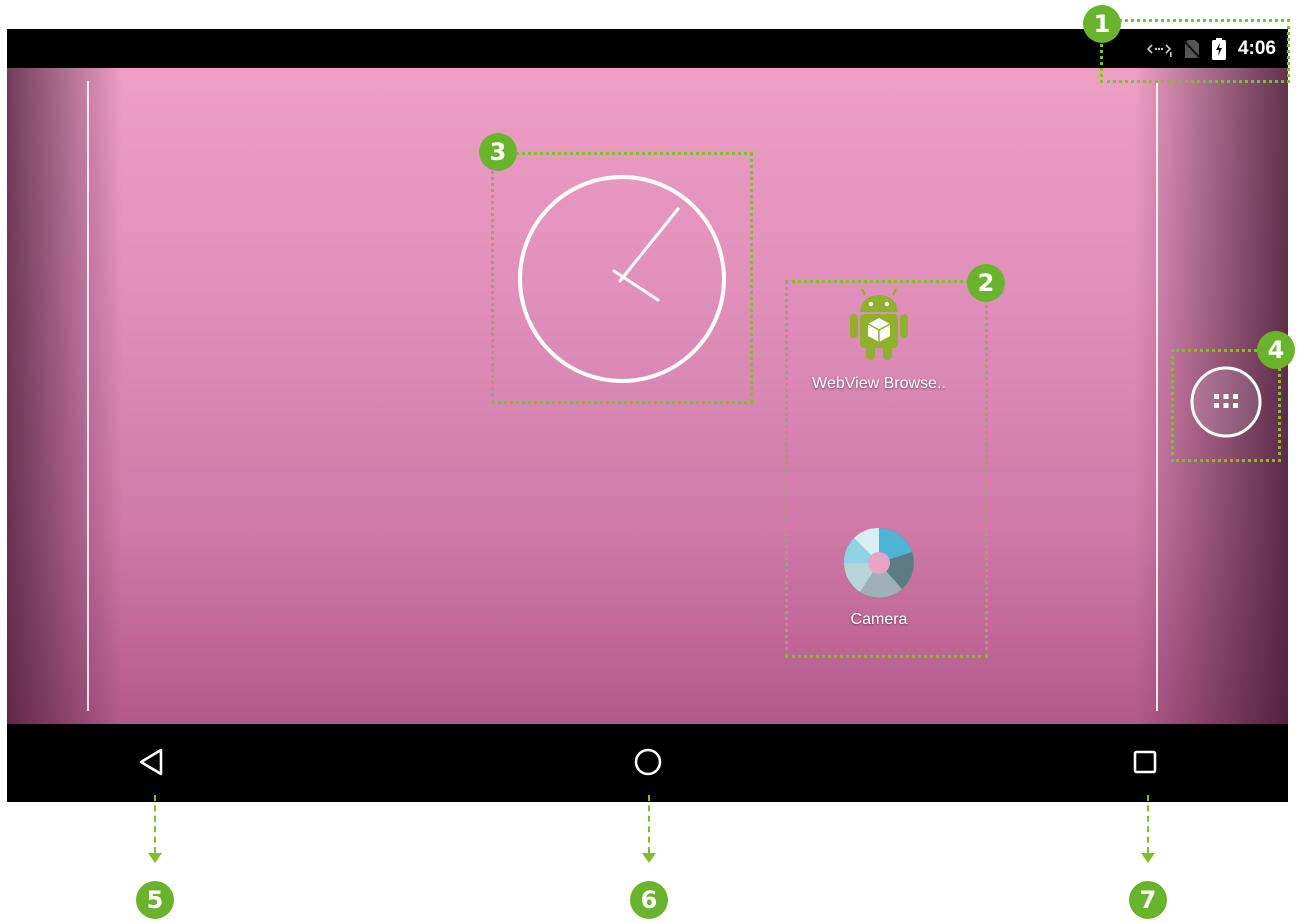 Image resolution: width=1303 pixels, height=923 pixels. I want to click on annotation-badge-3: 3, so click(498, 152).